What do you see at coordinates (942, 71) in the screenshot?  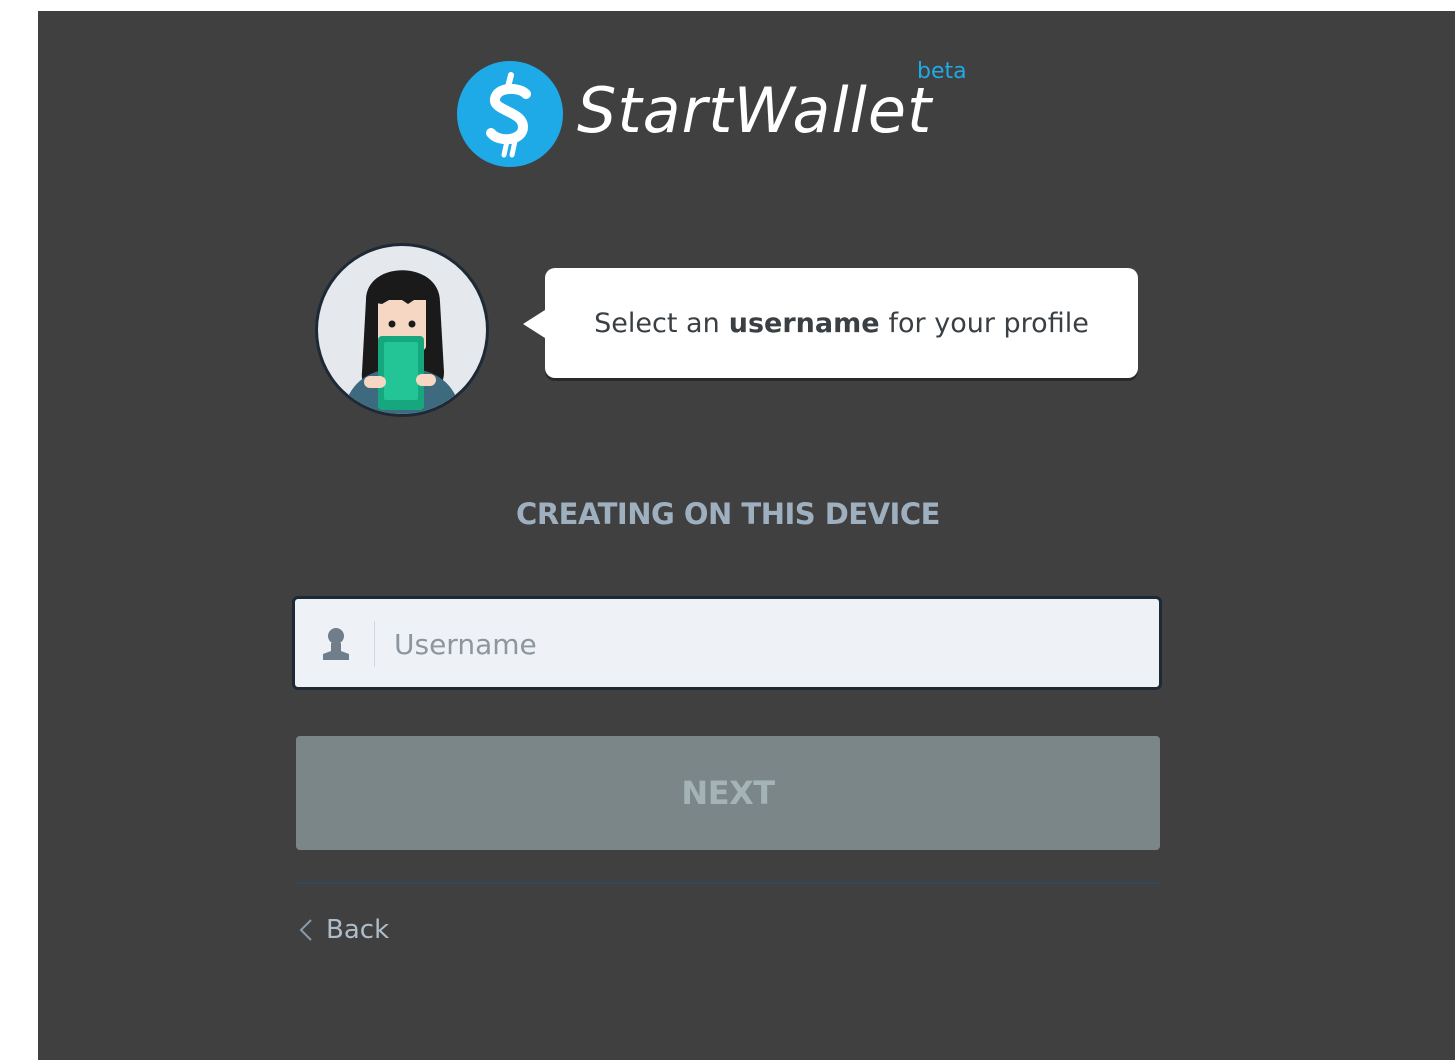 I see `beta-badge: beta` at bounding box center [942, 71].